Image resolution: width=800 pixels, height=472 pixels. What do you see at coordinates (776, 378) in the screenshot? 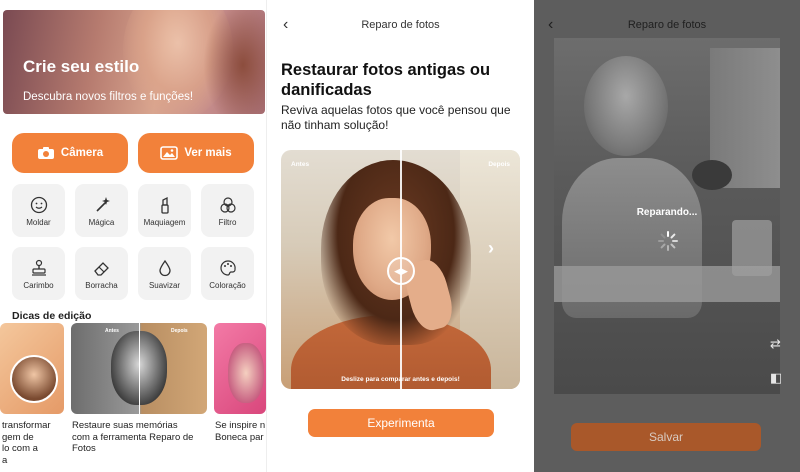
I see `compare-icon: ◧` at bounding box center [776, 378].